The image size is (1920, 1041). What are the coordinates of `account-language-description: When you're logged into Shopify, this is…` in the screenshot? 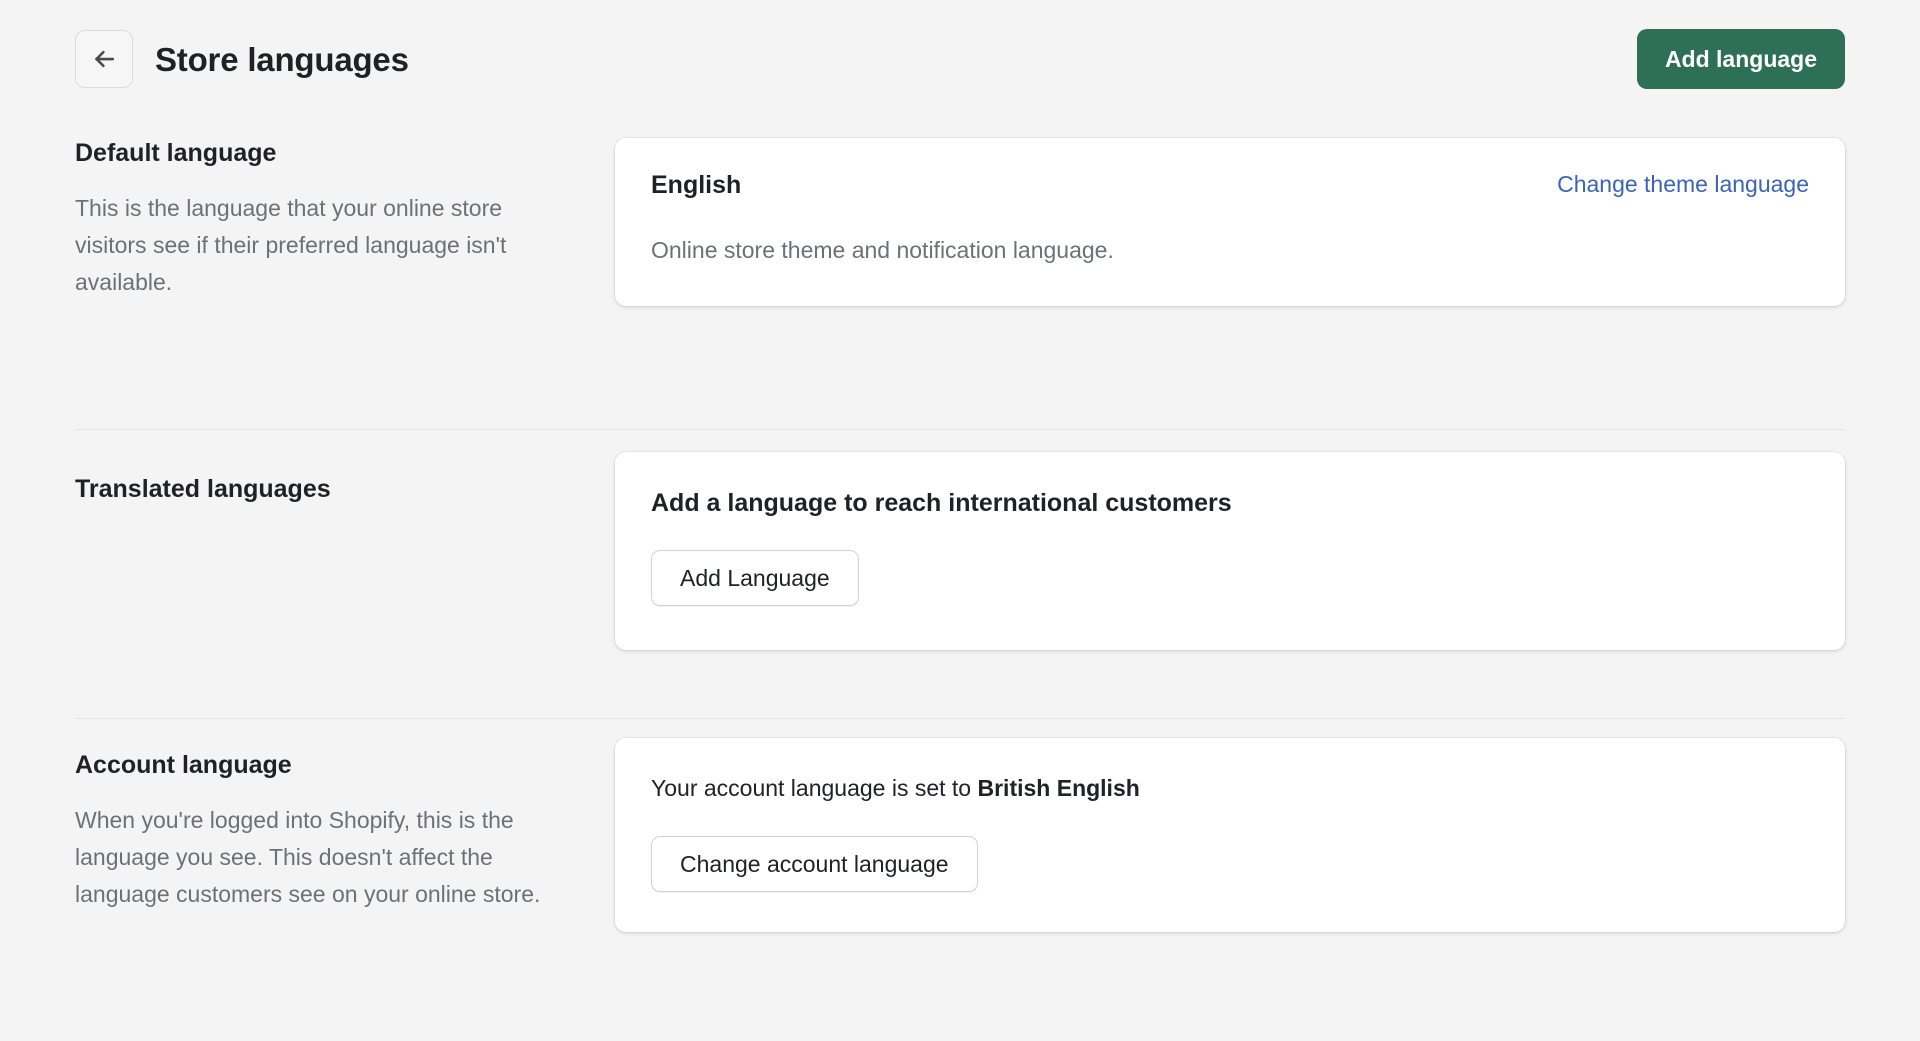 It's located at (308, 857).